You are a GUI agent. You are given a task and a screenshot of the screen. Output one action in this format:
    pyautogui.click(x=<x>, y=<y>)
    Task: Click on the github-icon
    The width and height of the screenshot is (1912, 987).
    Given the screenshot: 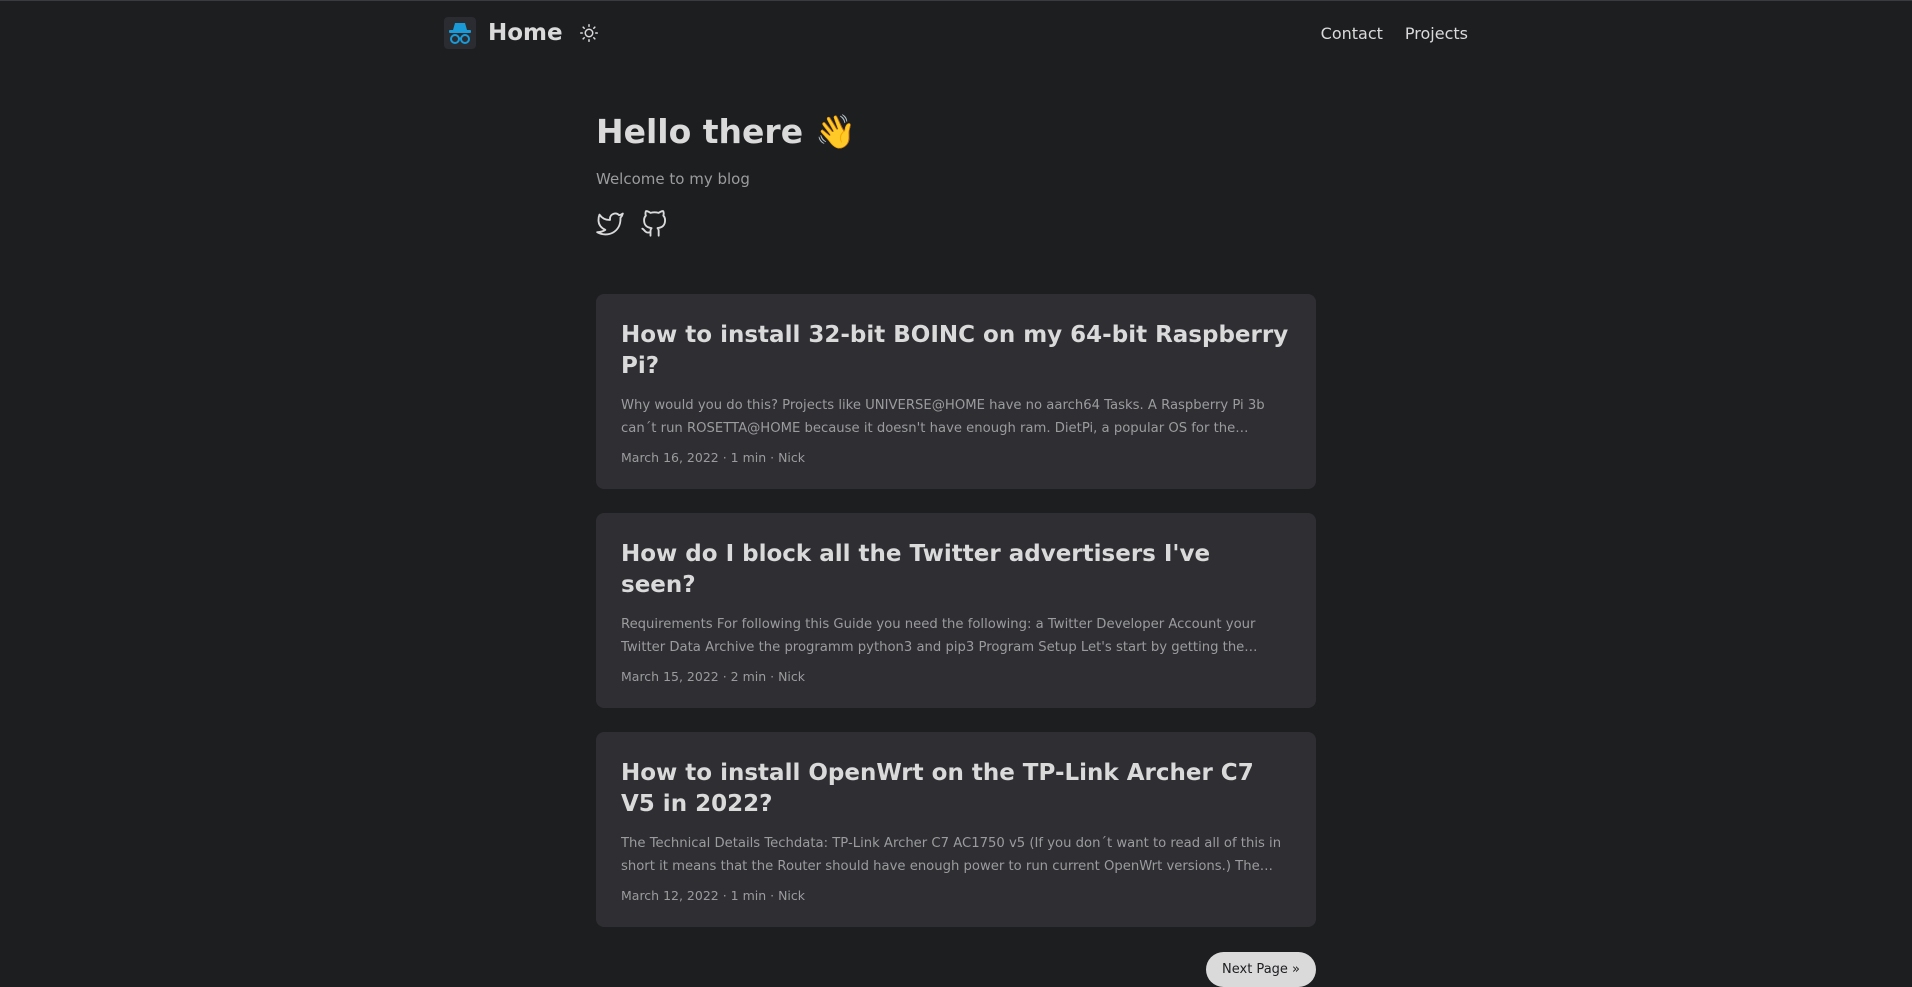 What is the action you would take?
    pyautogui.click(x=654, y=223)
    